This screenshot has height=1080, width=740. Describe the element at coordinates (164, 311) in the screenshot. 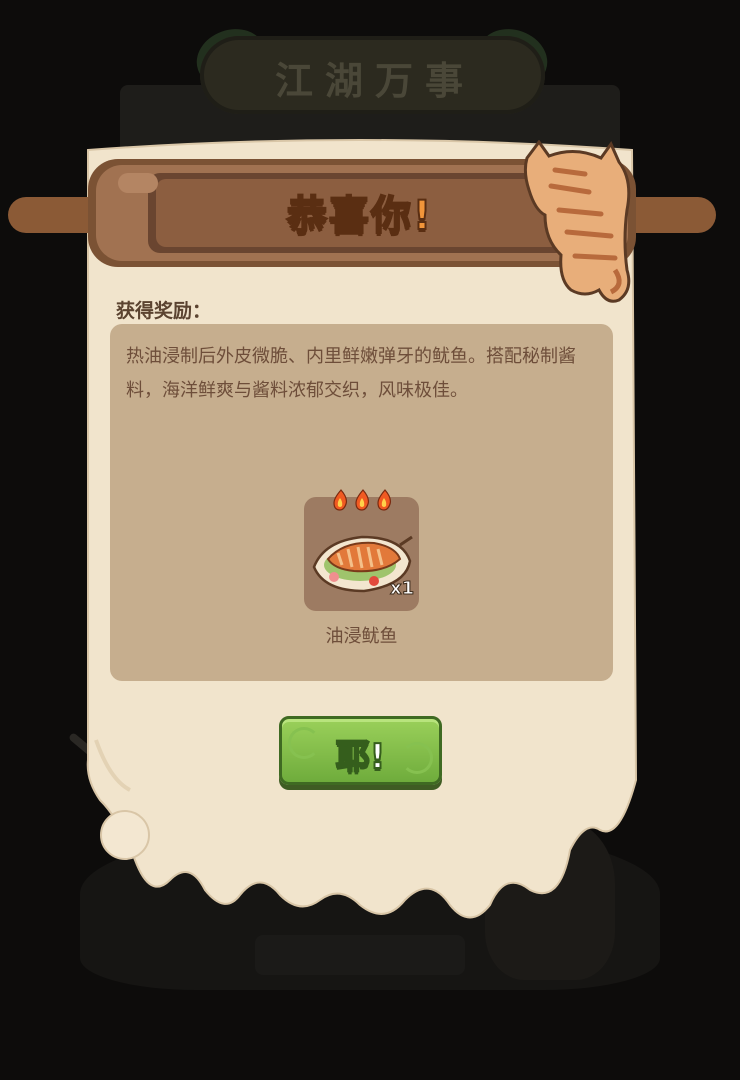

I see `reward-heading: 获得奖励：` at that location.